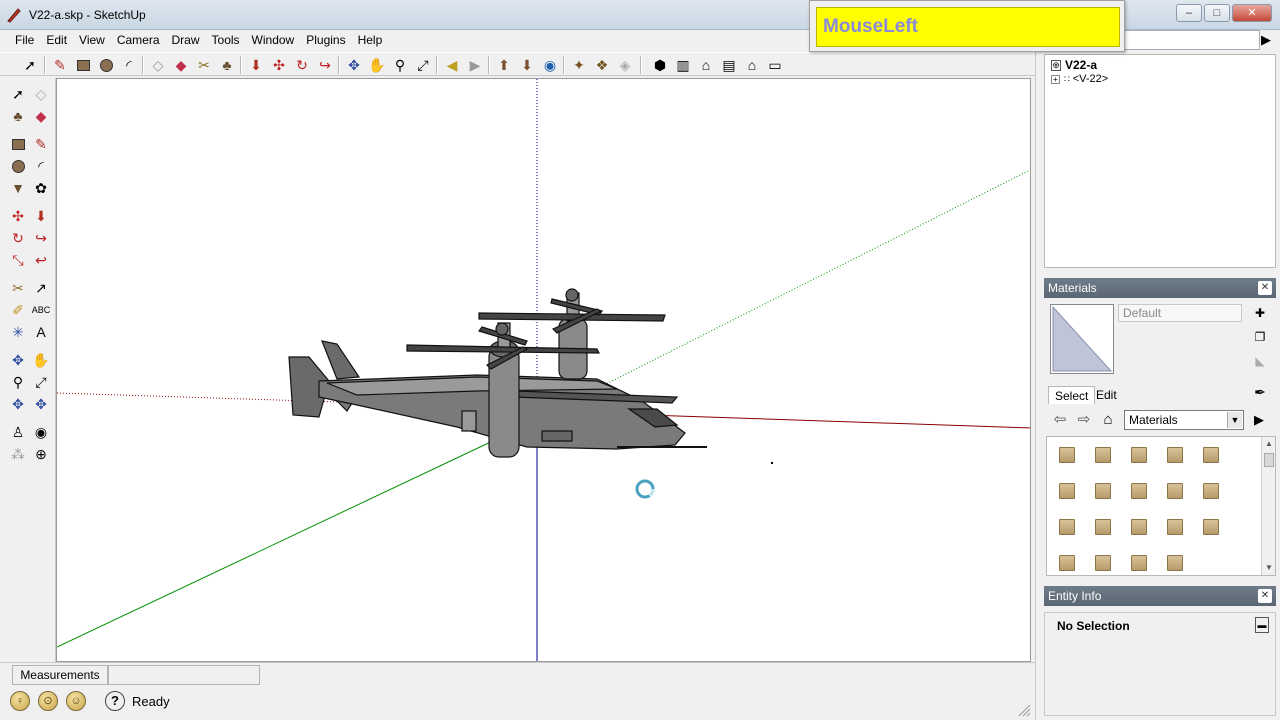 The image size is (1280, 720). Describe the element at coordinates (24, 40) in the screenshot. I see `menu-file: File` at that location.